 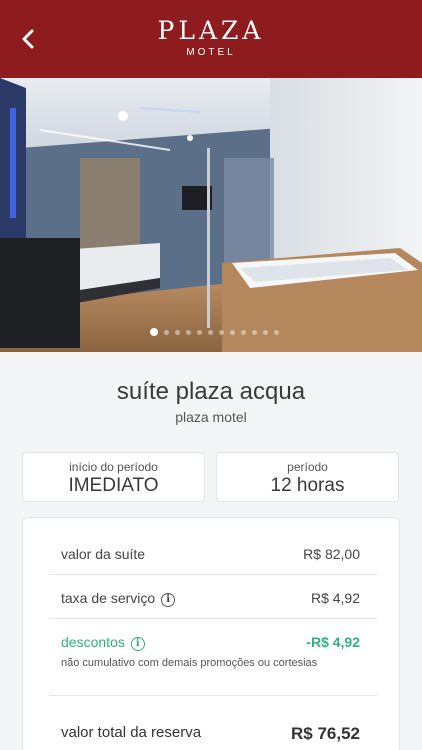 What do you see at coordinates (211, 52) in the screenshot?
I see `logo-sub-text: MOTEL` at bounding box center [211, 52].